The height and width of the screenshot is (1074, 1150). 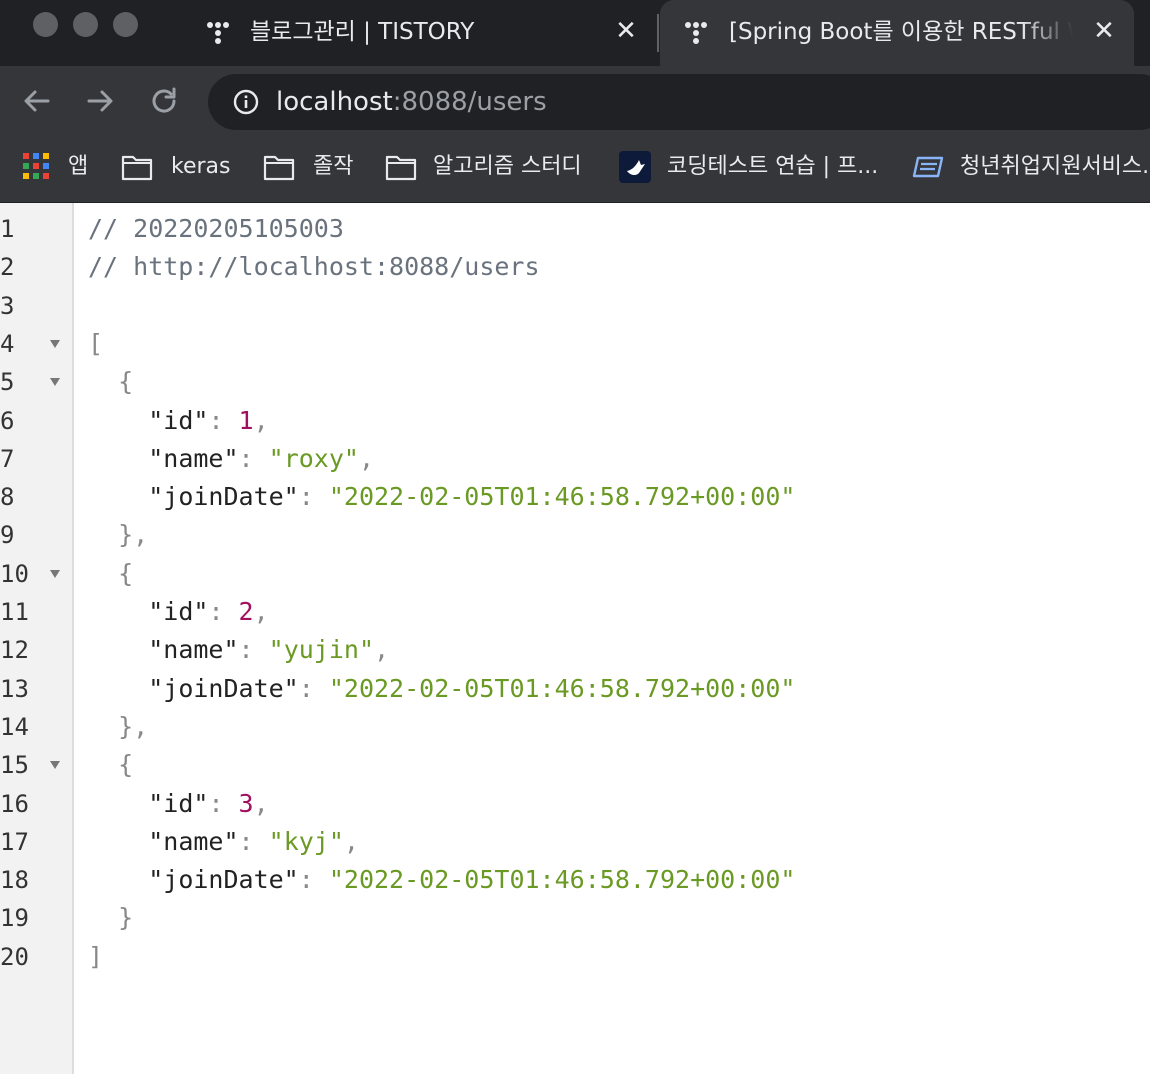 What do you see at coordinates (246, 803) in the screenshot?
I see `json-number-value: 3` at bounding box center [246, 803].